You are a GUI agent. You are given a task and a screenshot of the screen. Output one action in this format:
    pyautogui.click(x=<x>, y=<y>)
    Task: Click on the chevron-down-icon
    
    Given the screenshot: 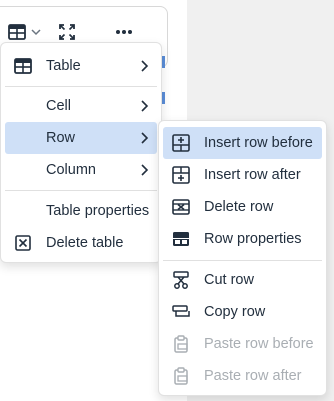 What is the action you would take?
    pyautogui.click(x=35, y=32)
    